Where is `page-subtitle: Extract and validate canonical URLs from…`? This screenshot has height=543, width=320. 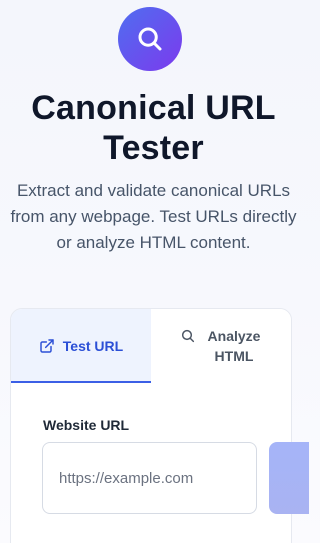
page-subtitle: Extract and validate canonical URLs from… is located at coordinates (153, 216).